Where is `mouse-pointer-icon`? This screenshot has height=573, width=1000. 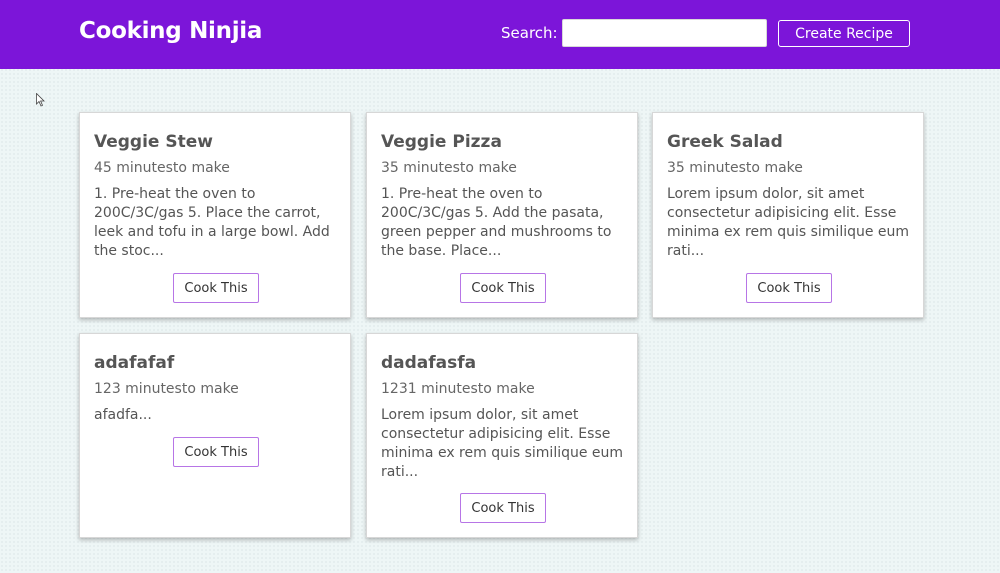 mouse-pointer-icon is located at coordinates (40, 100).